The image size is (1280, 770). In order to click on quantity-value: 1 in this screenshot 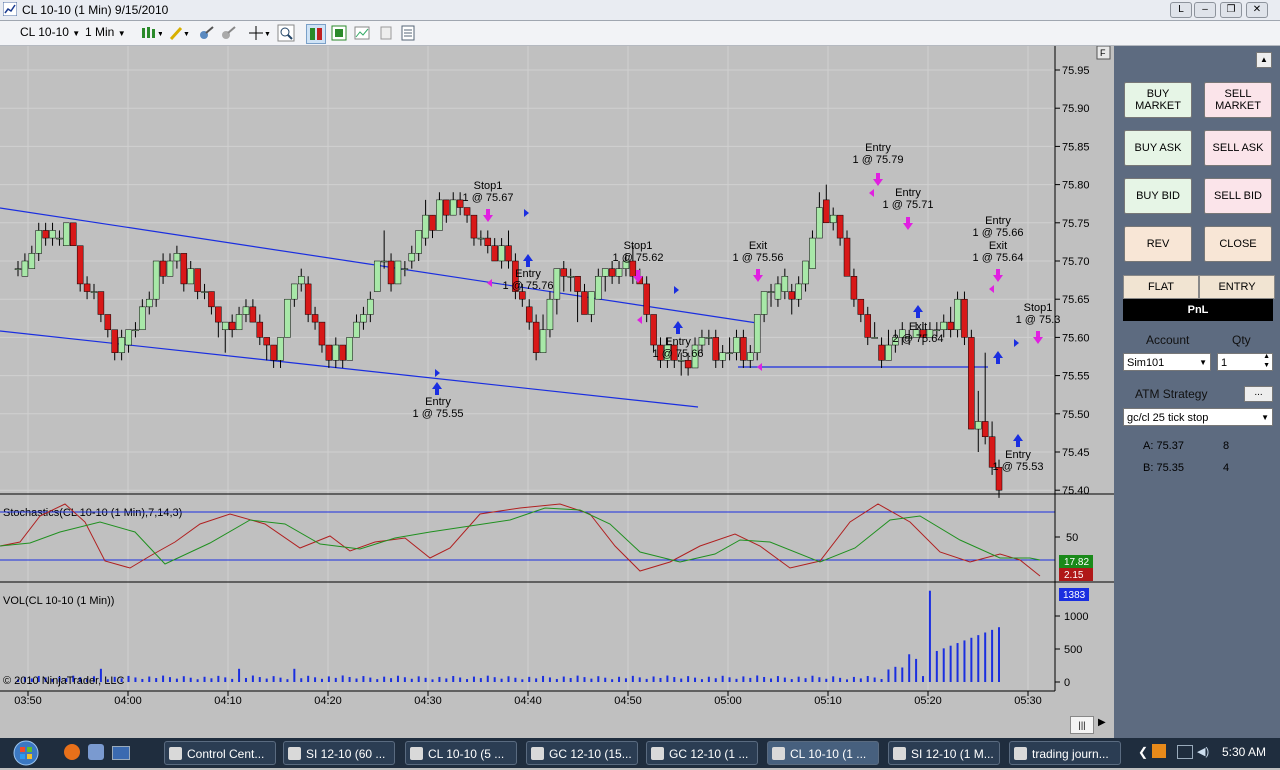, I will do `click(1224, 363)`.